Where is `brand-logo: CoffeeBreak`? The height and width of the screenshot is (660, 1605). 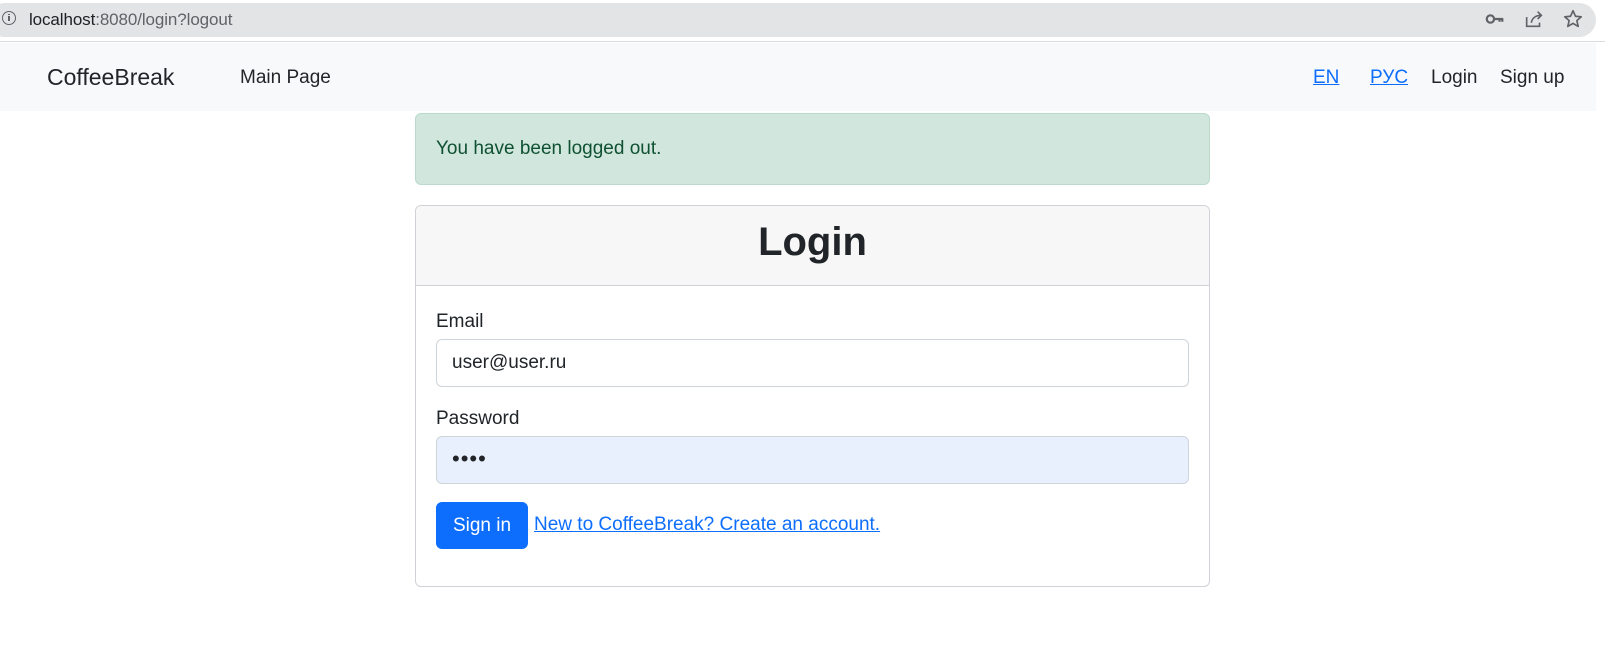
brand-logo: CoffeeBreak is located at coordinates (110, 77).